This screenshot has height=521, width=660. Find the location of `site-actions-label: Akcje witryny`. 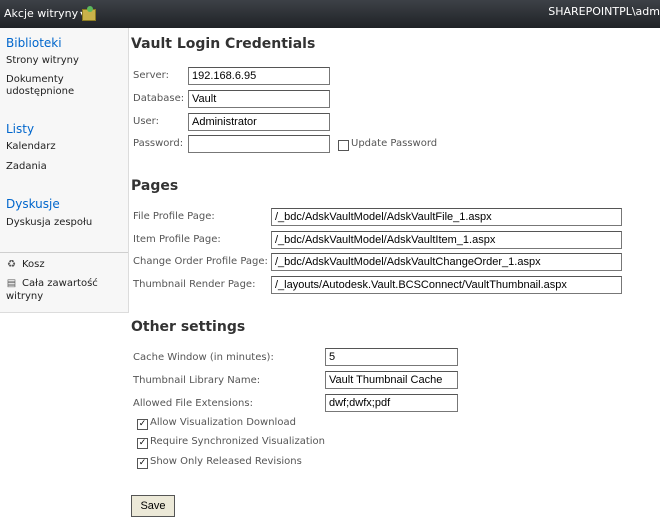

site-actions-label: Akcje witryny is located at coordinates (41, 13).